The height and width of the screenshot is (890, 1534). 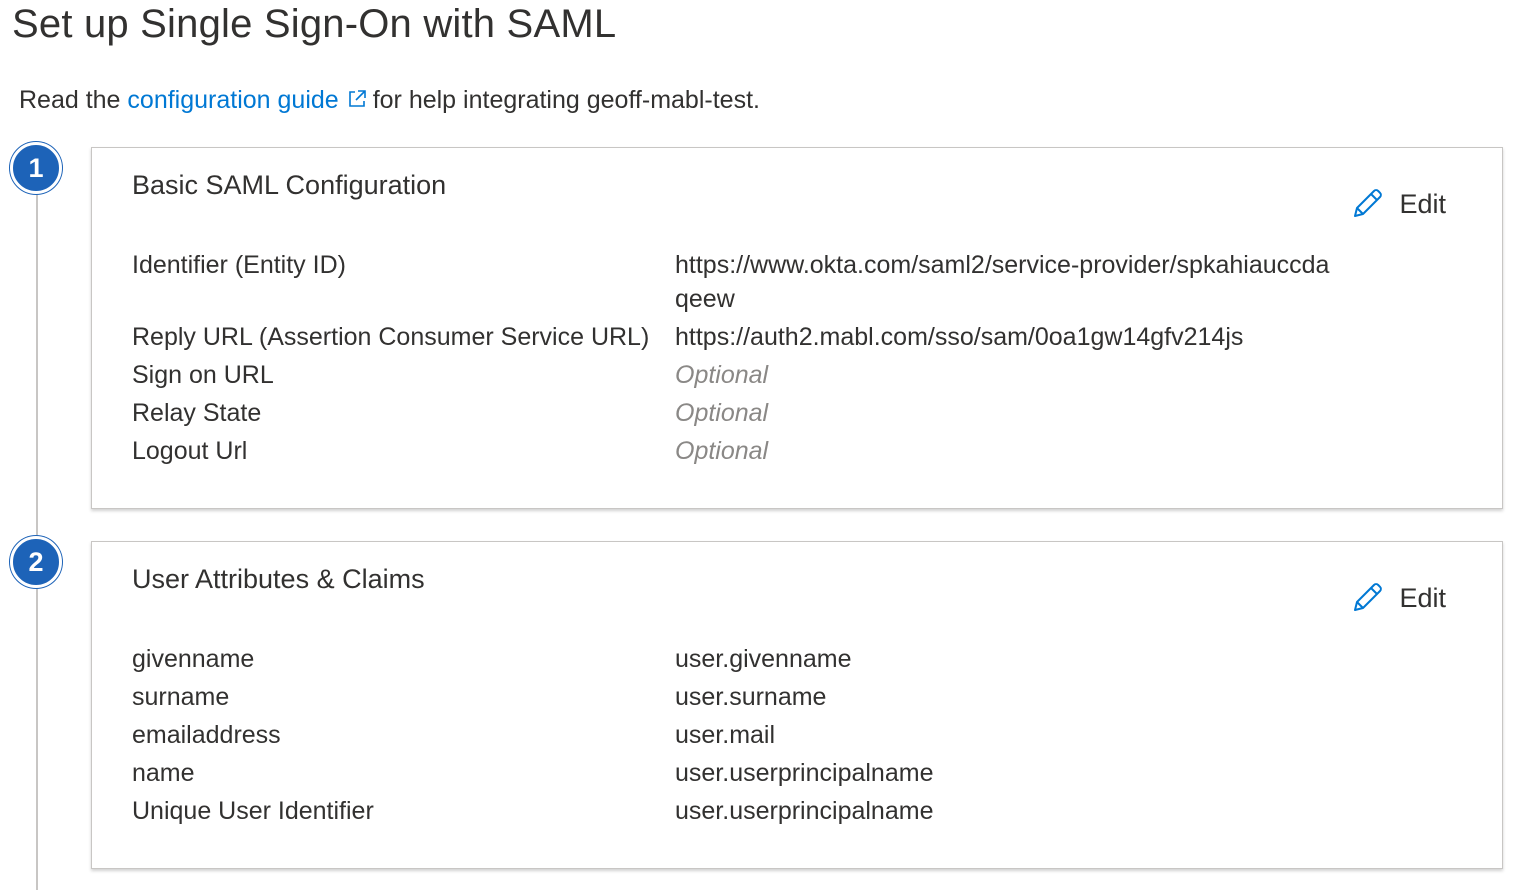 I want to click on card-title: Basic SAML Configuration, so click(x=289, y=185).